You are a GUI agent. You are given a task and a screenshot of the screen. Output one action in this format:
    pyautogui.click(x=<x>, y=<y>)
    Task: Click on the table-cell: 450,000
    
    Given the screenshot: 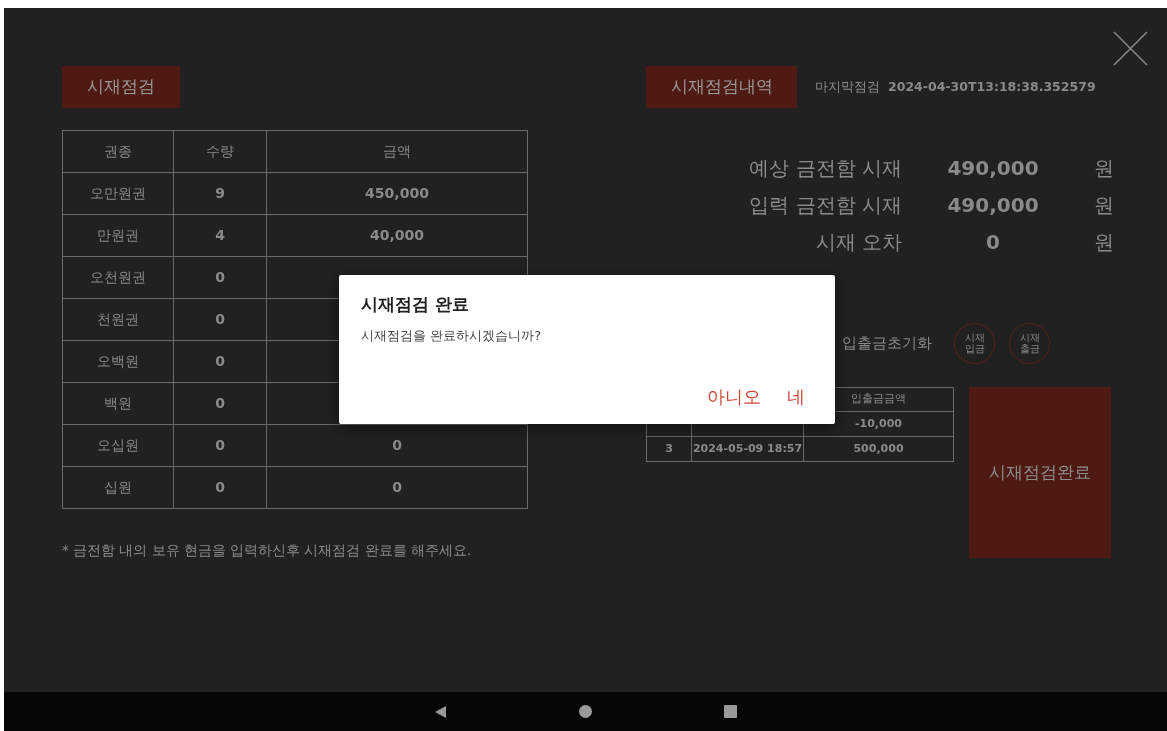 What is the action you would take?
    pyautogui.click(x=397, y=193)
    